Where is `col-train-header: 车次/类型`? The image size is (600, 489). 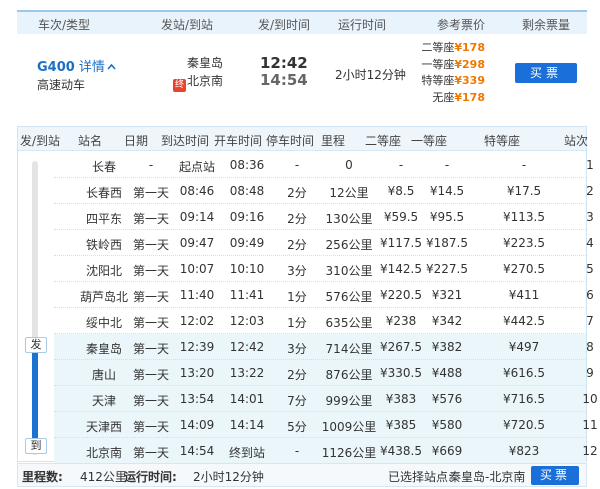
col-train-header: 车次/类型 is located at coordinates (64, 25).